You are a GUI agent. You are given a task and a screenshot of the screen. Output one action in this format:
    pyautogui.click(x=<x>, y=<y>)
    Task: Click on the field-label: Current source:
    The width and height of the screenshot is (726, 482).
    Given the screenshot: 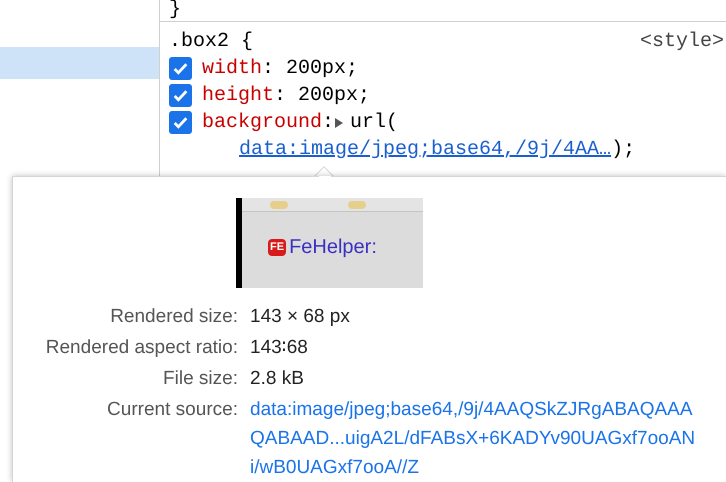 What is the action you would take?
    pyautogui.click(x=172, y=410)
    